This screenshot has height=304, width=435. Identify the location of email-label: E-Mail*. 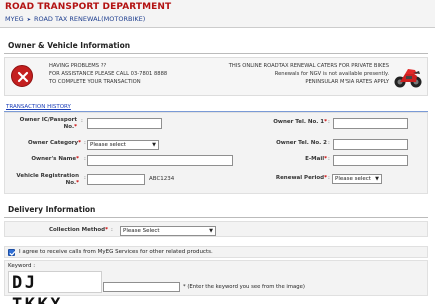
(280, 159).